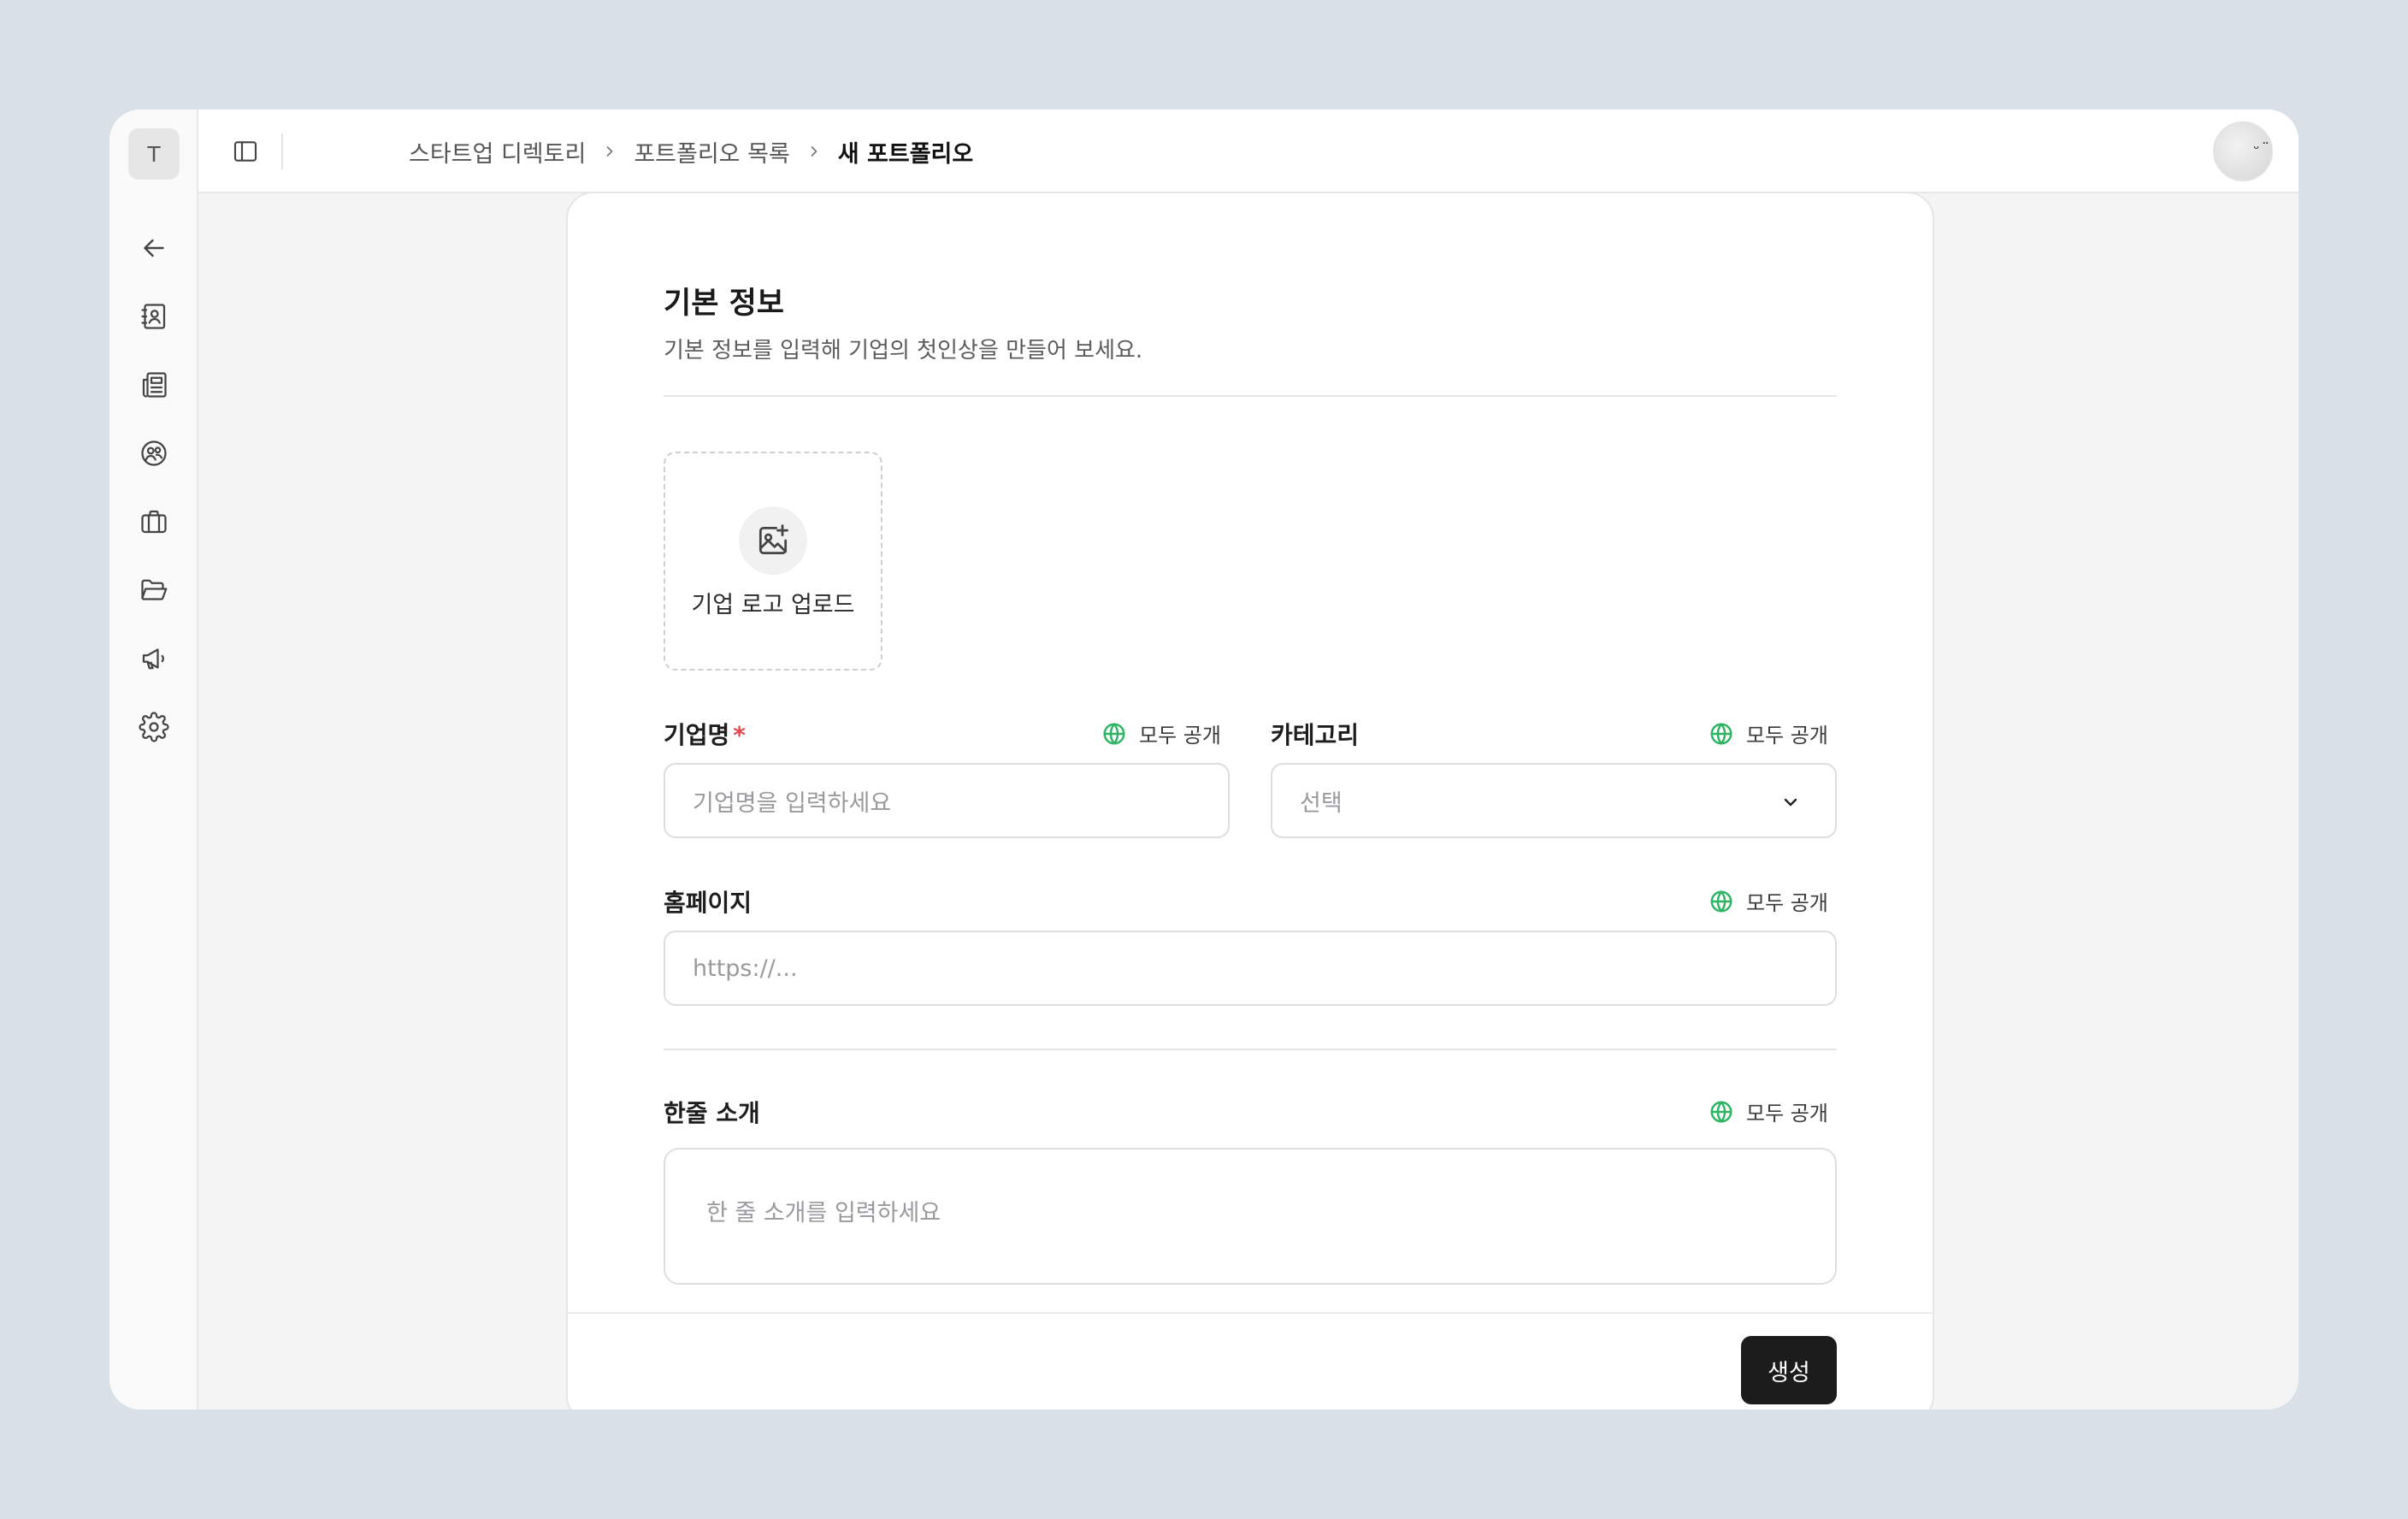 This screenshot has width=2408, height=1519. I want to click on section-title: 기본 정보, so click(724, 304).